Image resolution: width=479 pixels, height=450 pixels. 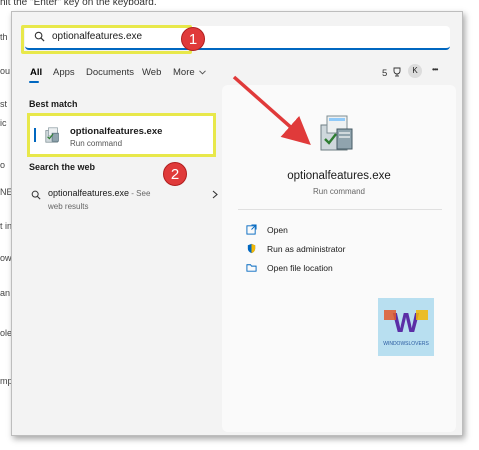 What do you see at coordinates (3, 165) in the screenshot?
I see `background-fragment: o` at bounding box center [3, 165].